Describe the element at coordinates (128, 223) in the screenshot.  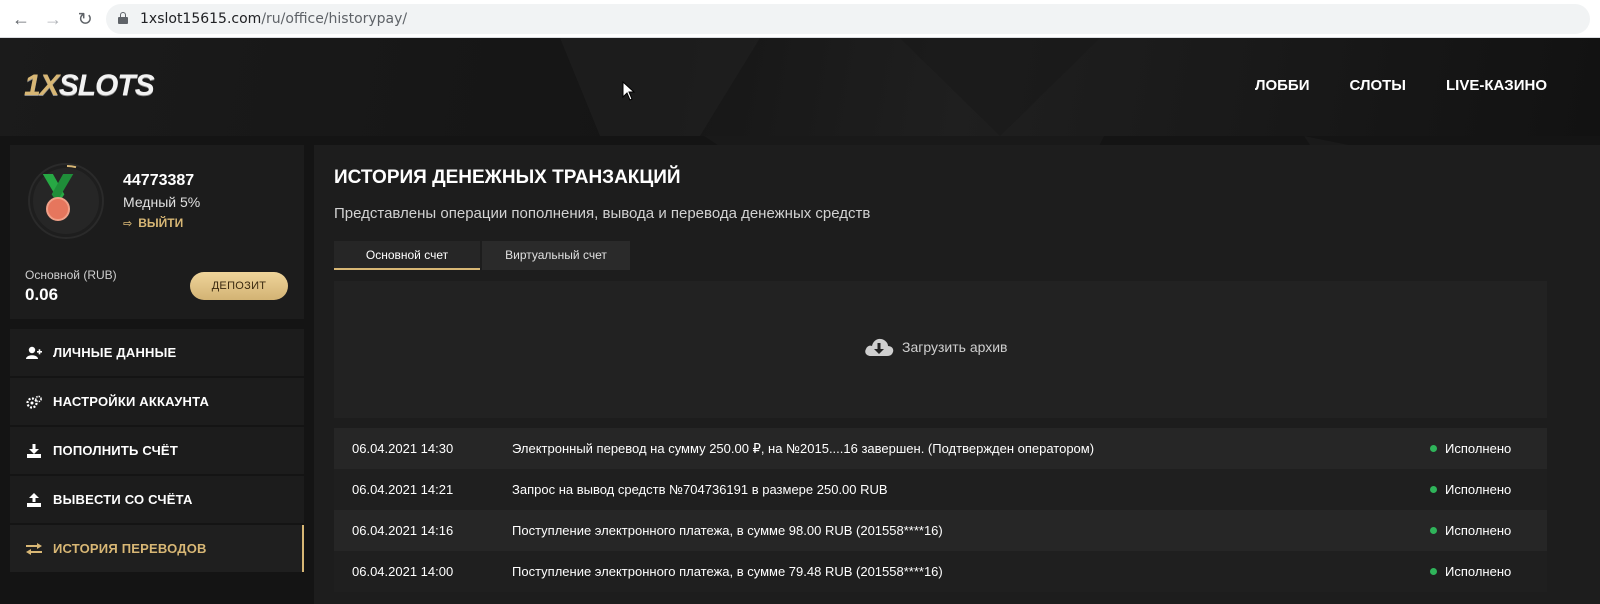
I see `logout-icon: ⇨` at that location.